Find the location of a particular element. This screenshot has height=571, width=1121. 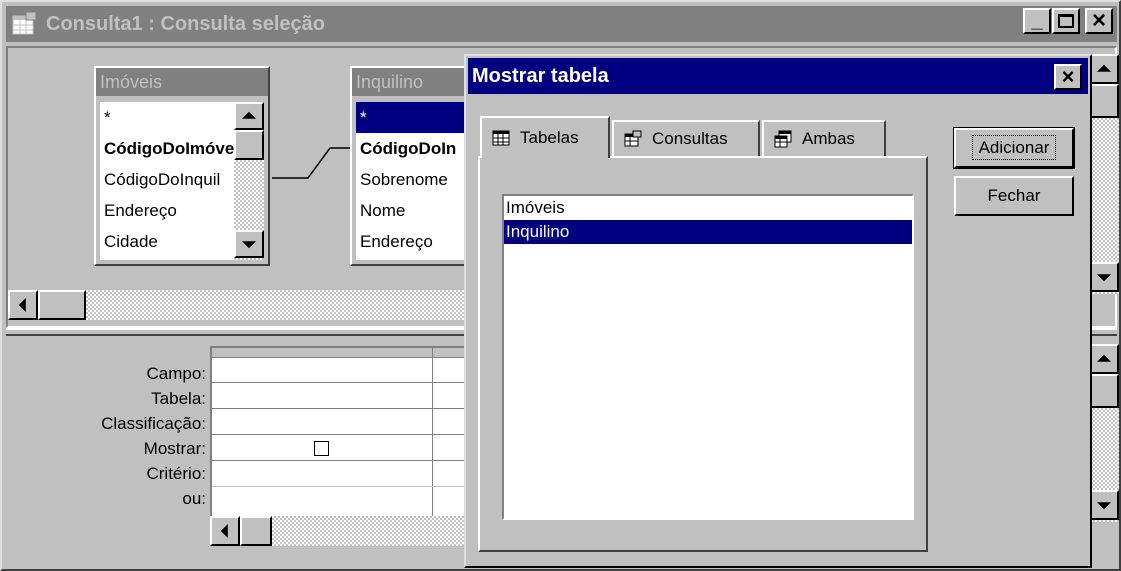

tab-label: Ambas is located at coordinates (828, 138).